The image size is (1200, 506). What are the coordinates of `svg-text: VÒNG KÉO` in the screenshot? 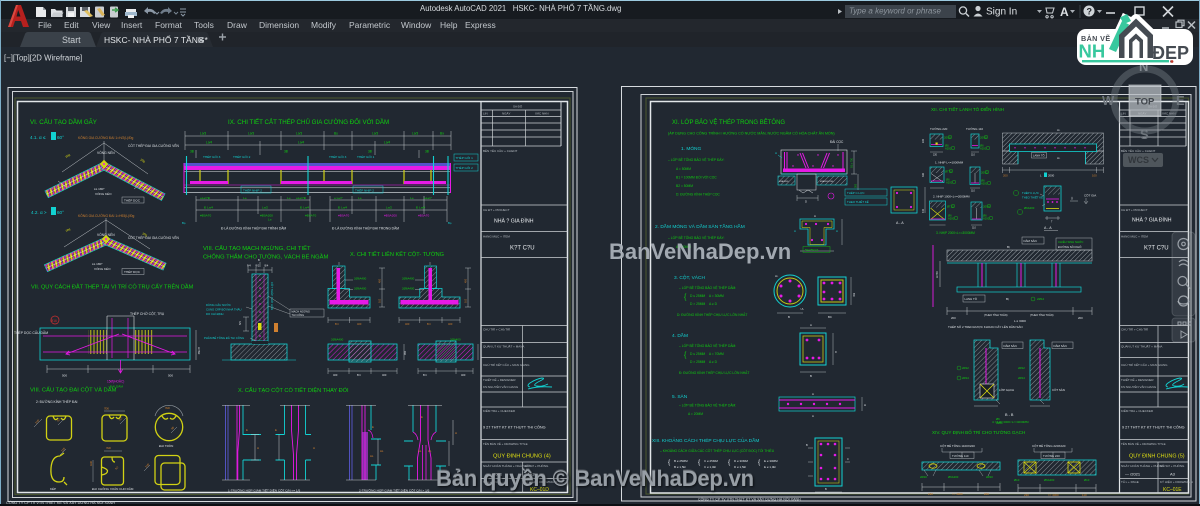 It's located at (103, 193).